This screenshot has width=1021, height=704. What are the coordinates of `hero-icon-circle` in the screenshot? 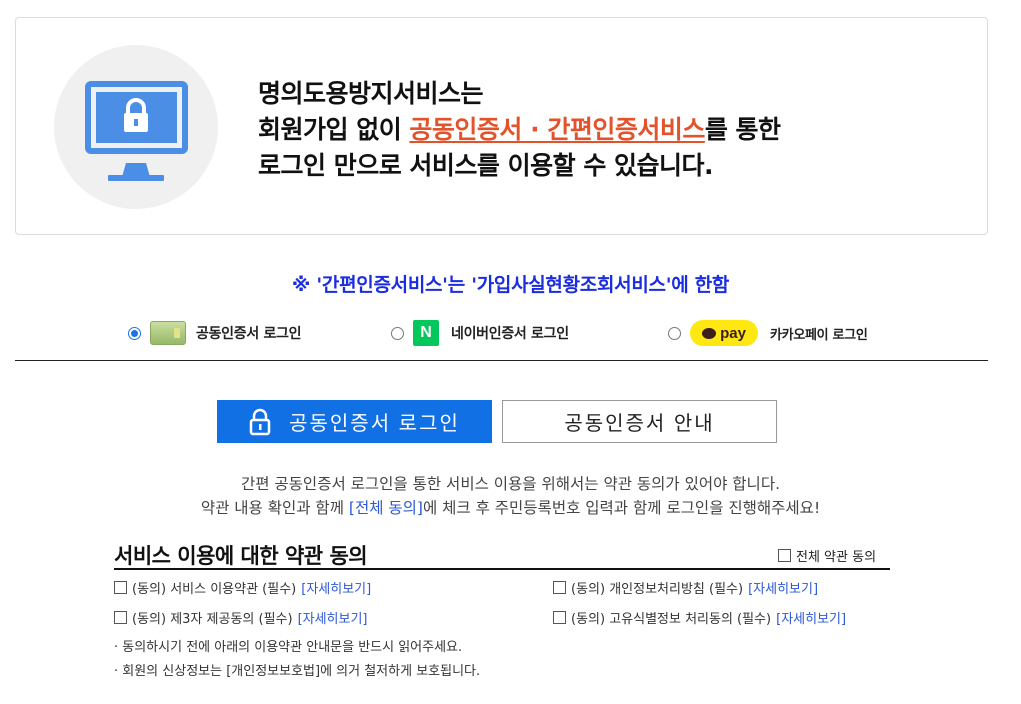 It's located at (136, 127).